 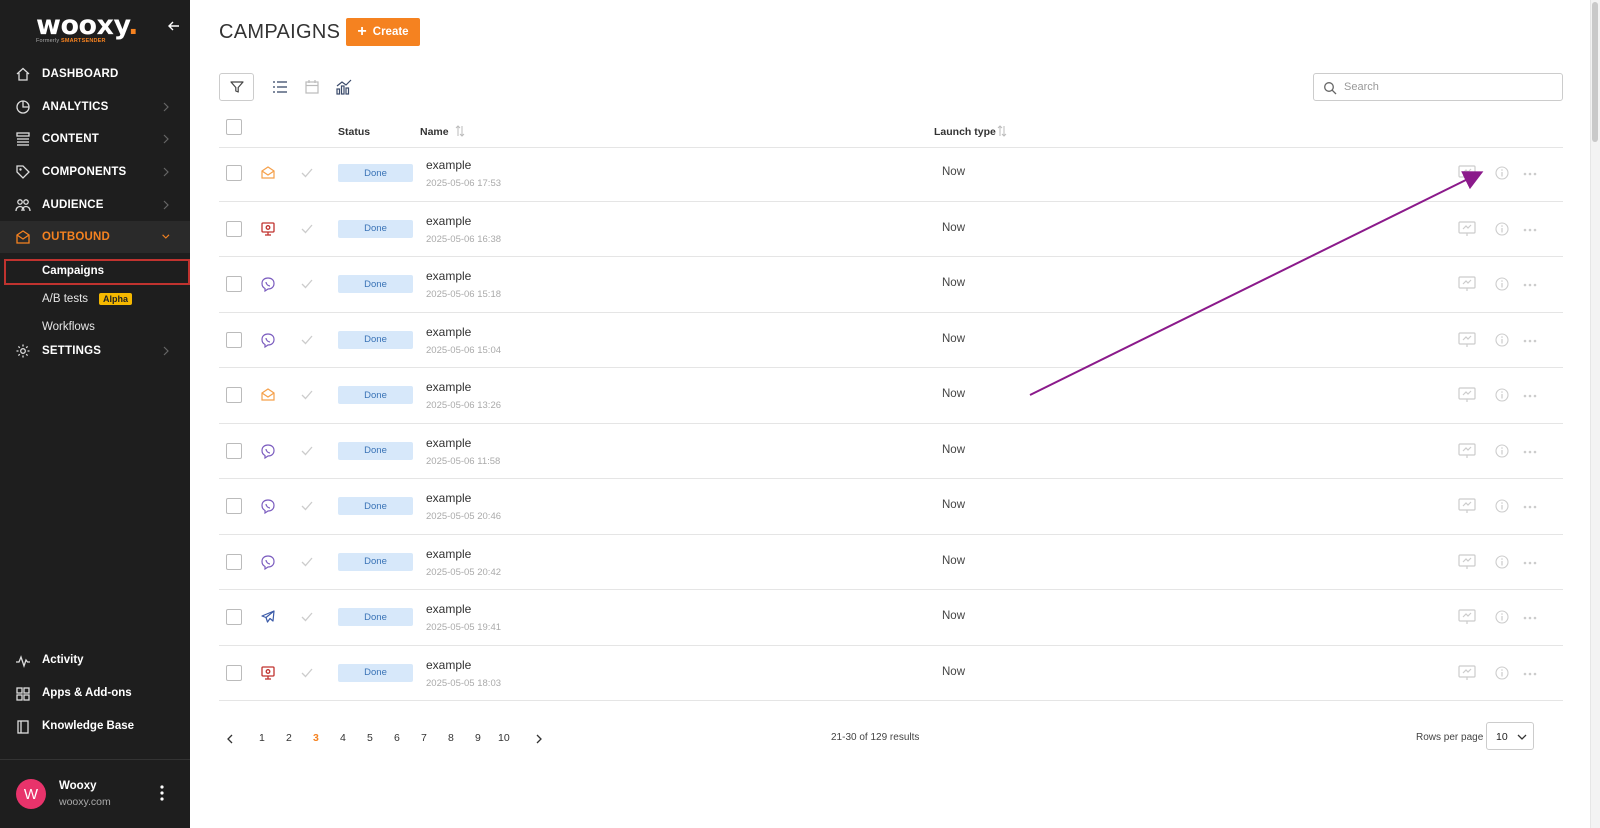 I want to click on nav-analytics: ANALYTICS, so click(x=95, y=107).